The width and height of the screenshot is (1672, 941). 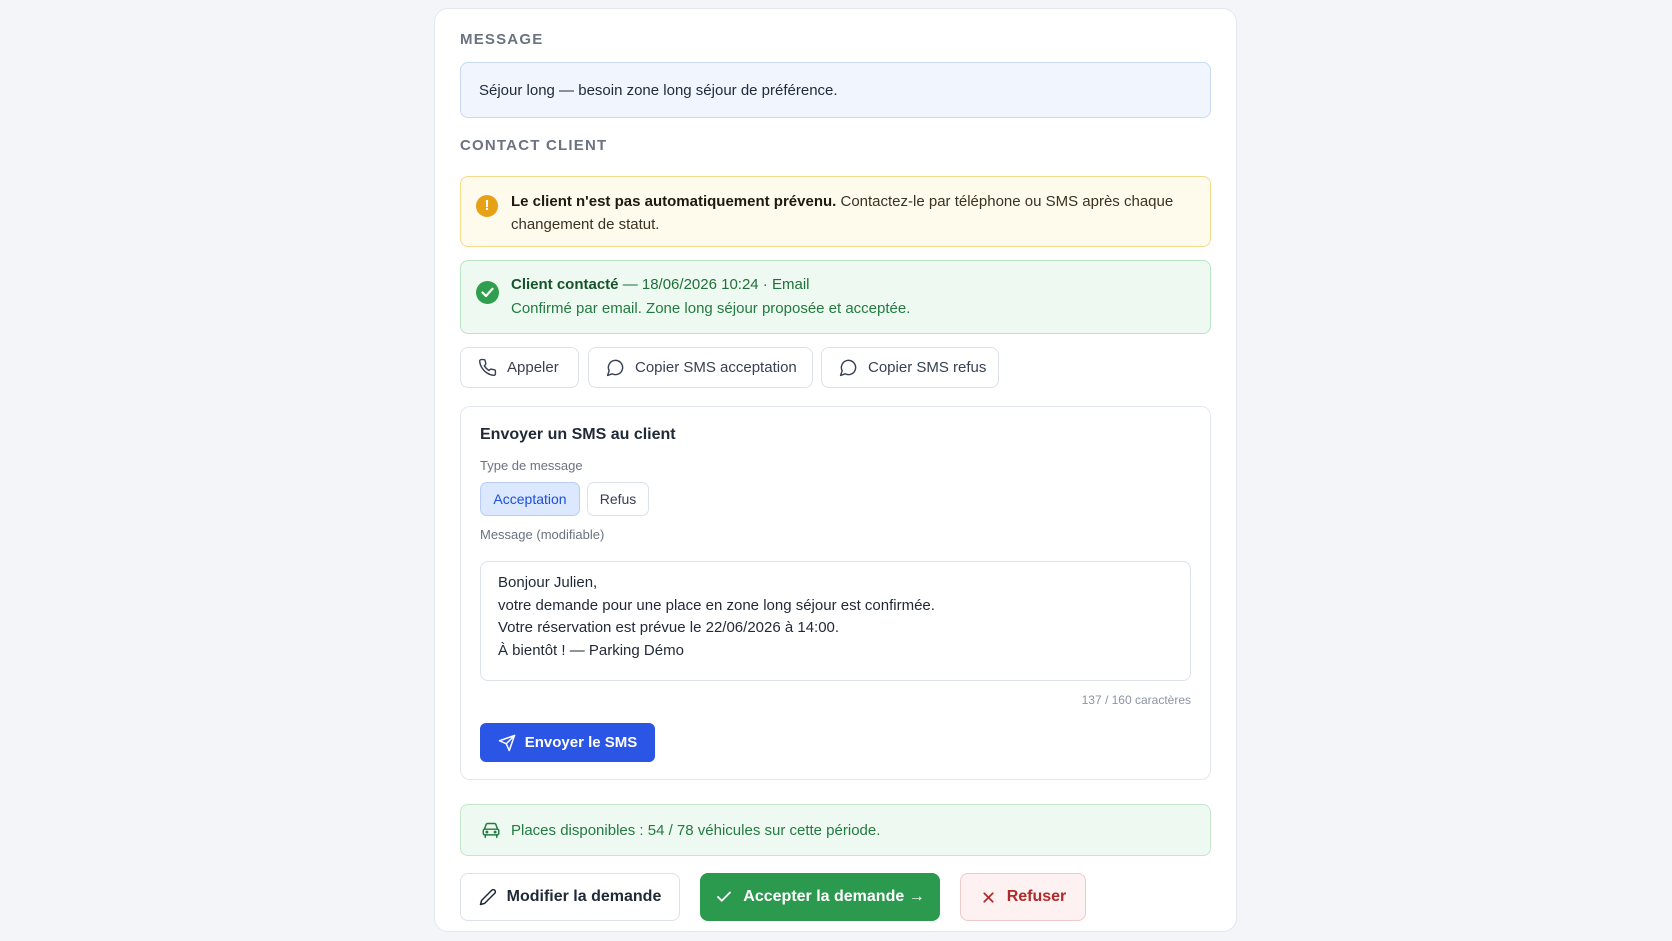 What do you see at coordinates (487, 897) in the screenshot?
I see `pencil-icon` at bounding box center [487, 897].